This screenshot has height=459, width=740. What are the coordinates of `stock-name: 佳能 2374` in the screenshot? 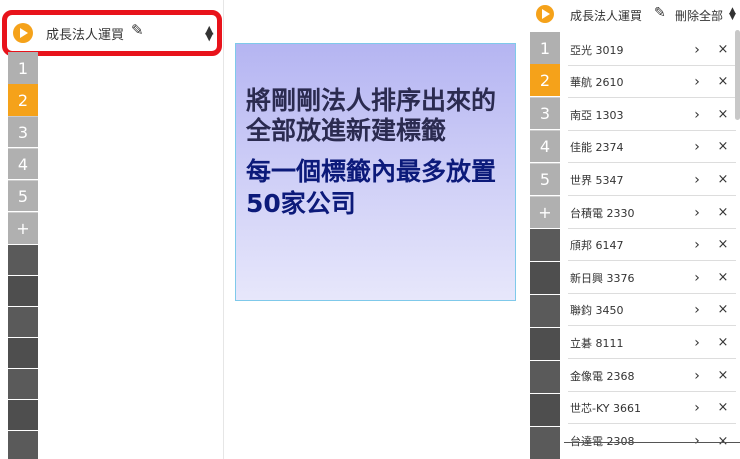 It's located at (597, 147).